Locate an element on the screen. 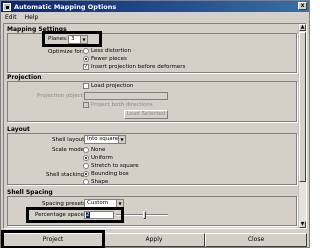  shell-stacking-bounding-box-radio: Bounding box is located at coordinates (106, 174).